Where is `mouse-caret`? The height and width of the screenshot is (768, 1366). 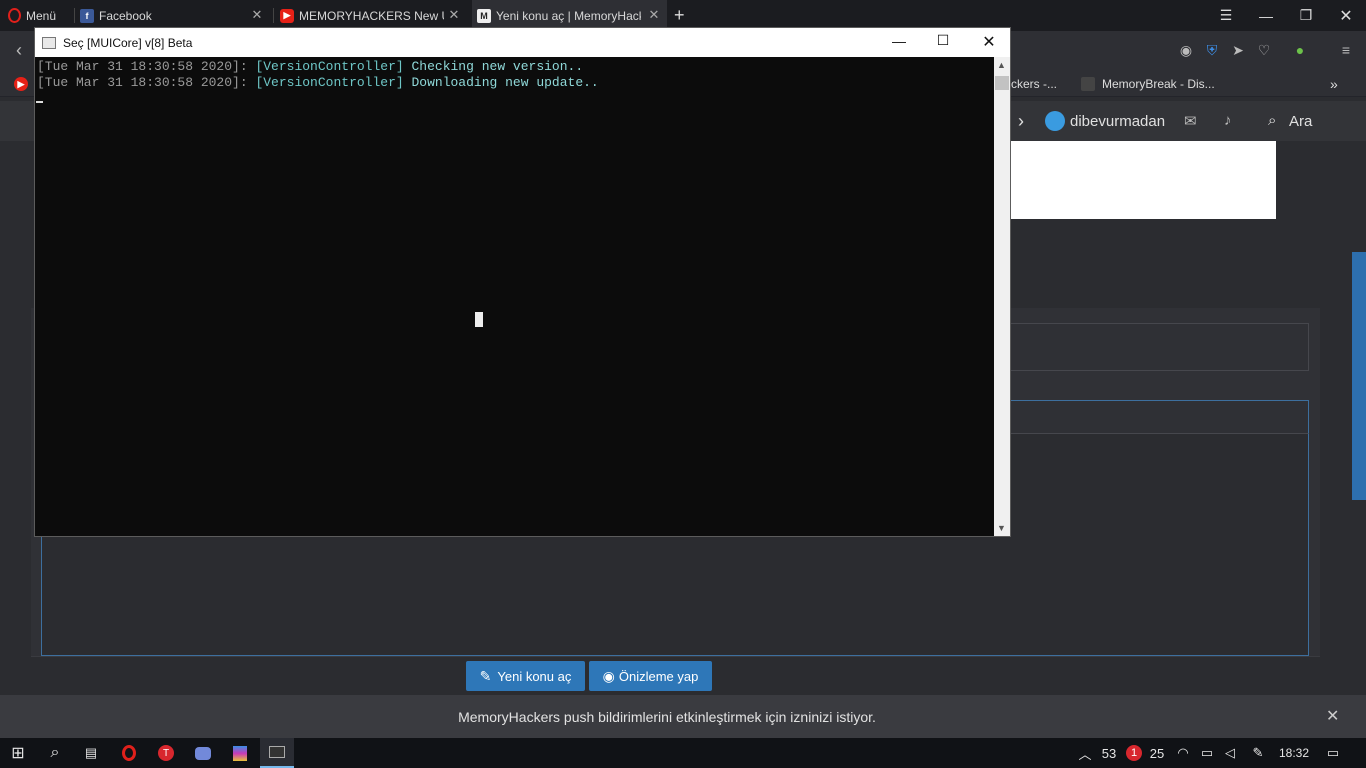
mouse-caret is located at coordinates (479, 319).